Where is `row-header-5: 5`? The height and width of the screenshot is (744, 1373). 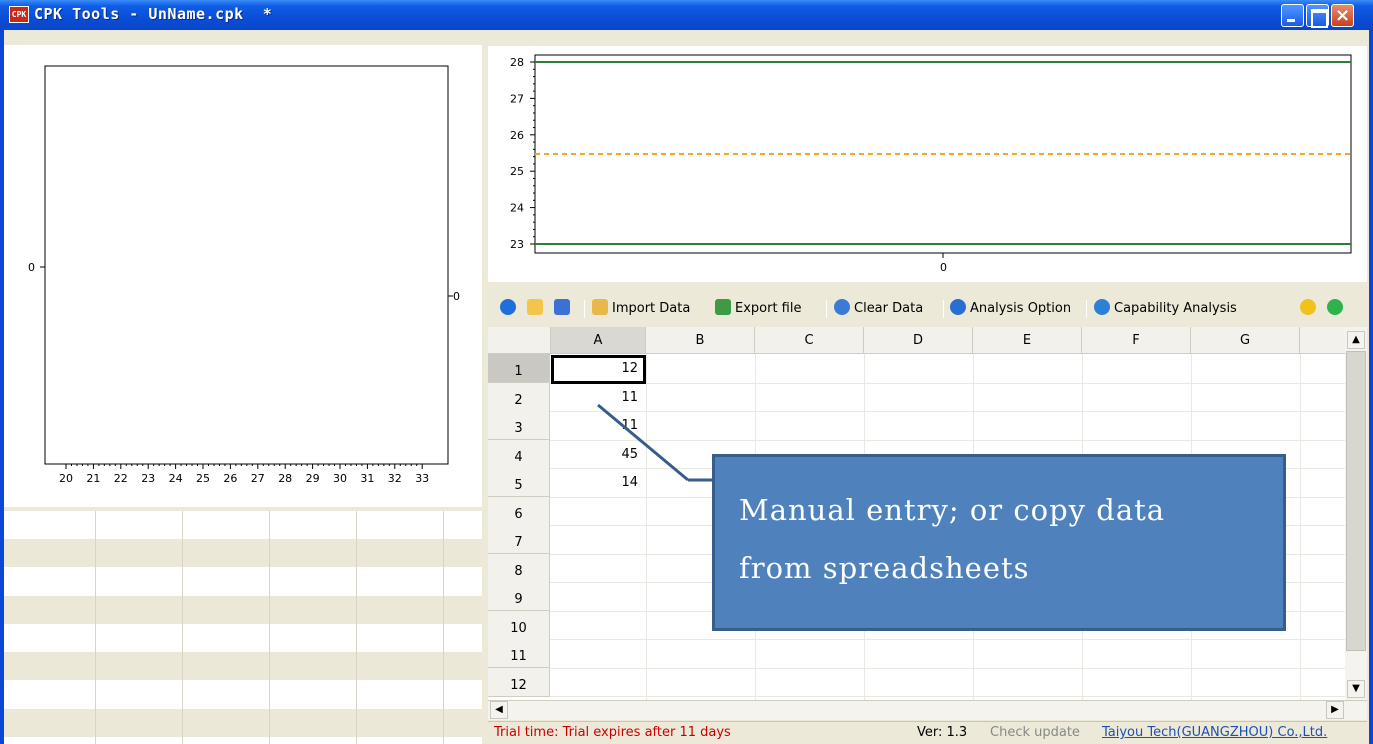 row-header-5: 5 is located at coordinates (519, 482).